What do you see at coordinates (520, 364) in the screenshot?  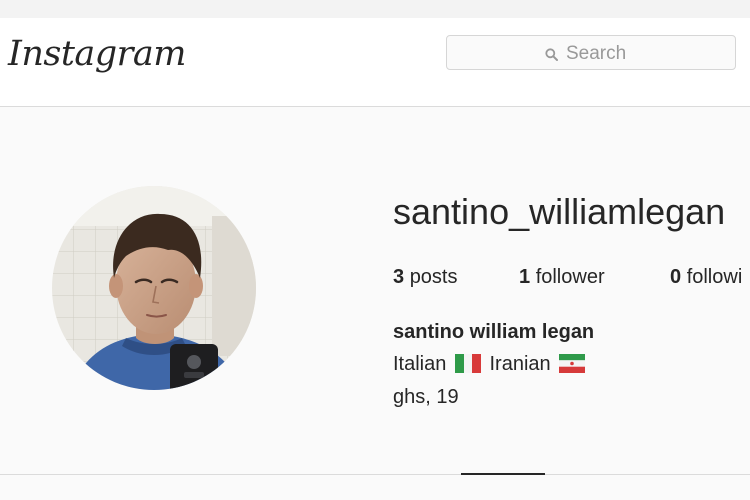 I see `bio-word-iranian: Iranian` at bounding box center [520, 364].